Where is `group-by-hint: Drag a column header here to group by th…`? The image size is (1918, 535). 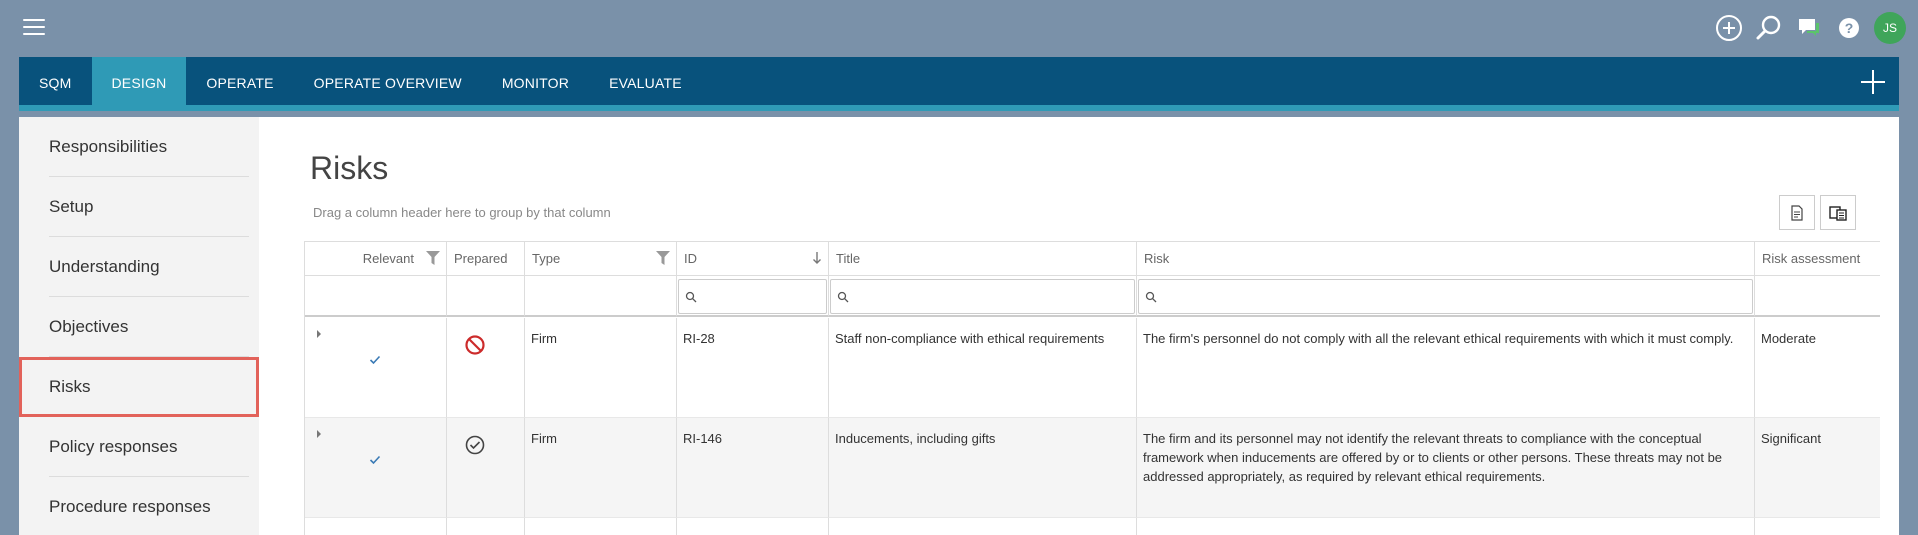
group-by-hint: Drag a column header here to group by th… is located at coordinates (462, 212).